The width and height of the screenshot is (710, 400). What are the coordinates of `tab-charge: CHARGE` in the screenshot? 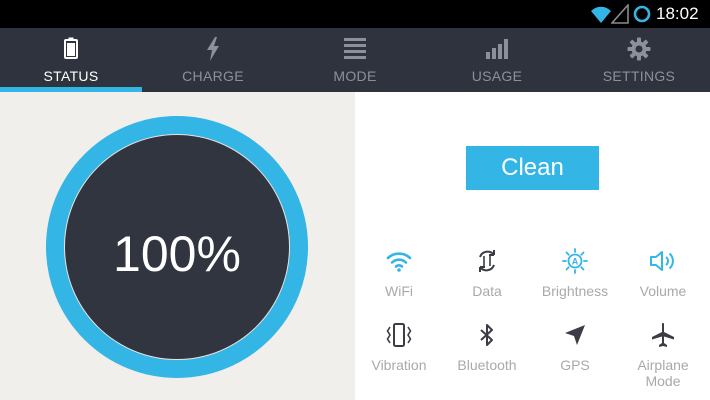 It's located at (213, 60).